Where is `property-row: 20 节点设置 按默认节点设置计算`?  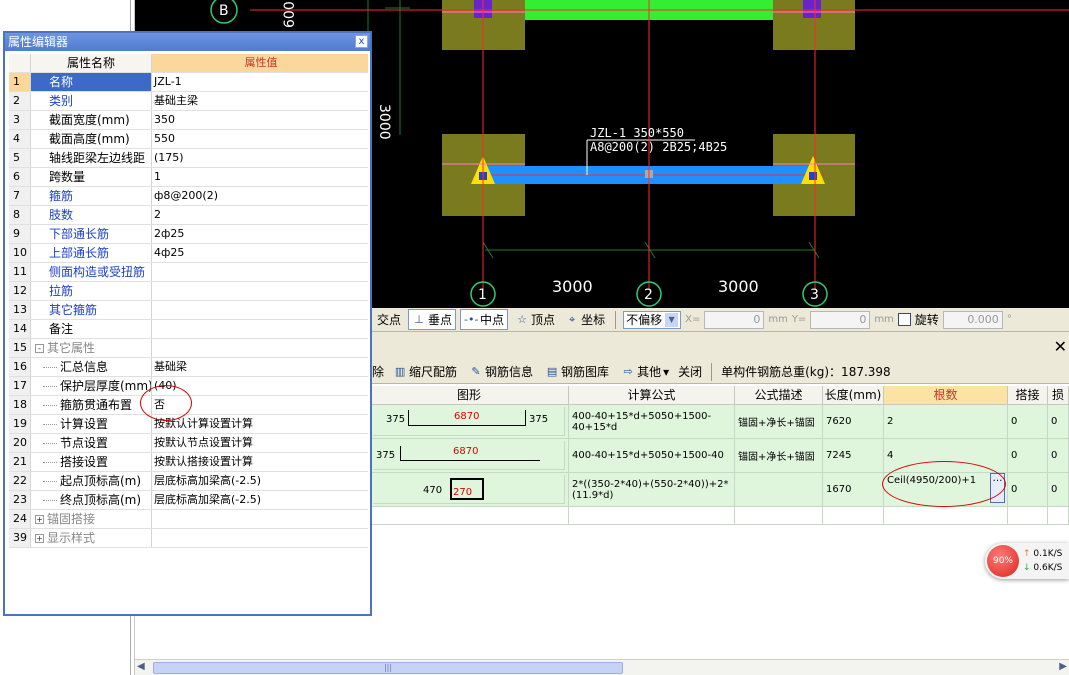 property-row: 20 节点设置 按默认节点设置计算 is located at coordinates (188, 443).